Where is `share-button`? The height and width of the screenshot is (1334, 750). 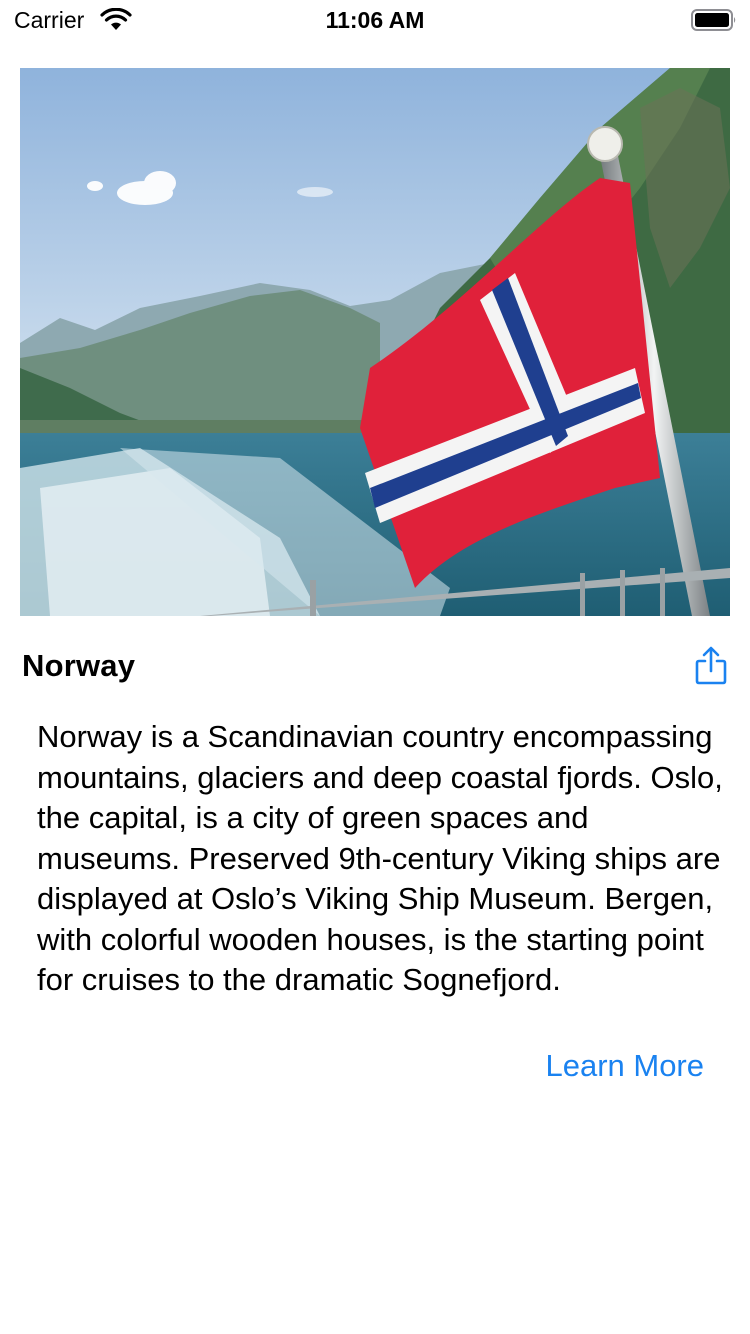
share-button is located at coordinates (711, 666).